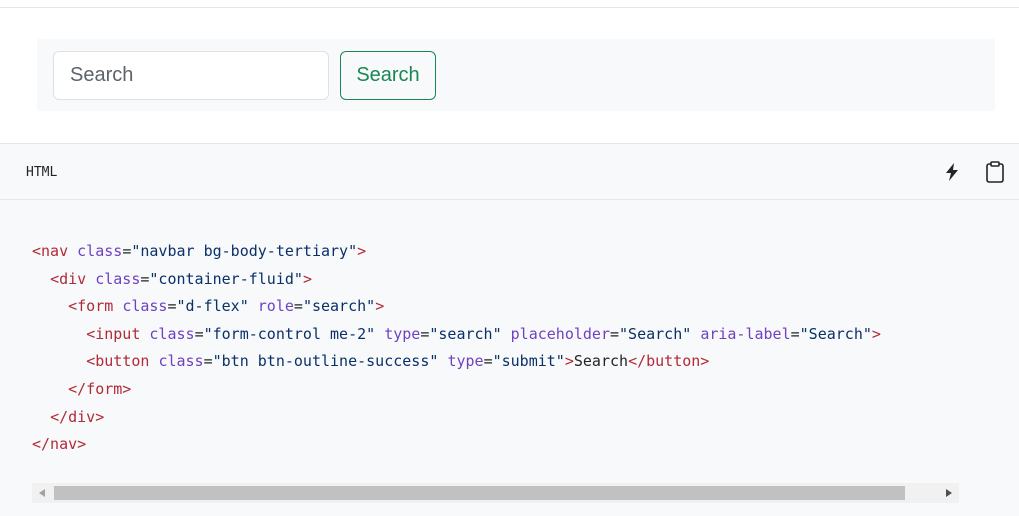 This screenshot has height=516, width=1019. What do you see at coordinates (504, 307) in the screenshot?
I see `code-line: <form class="d-flex" role="search">` at bounding box center [504, 307].